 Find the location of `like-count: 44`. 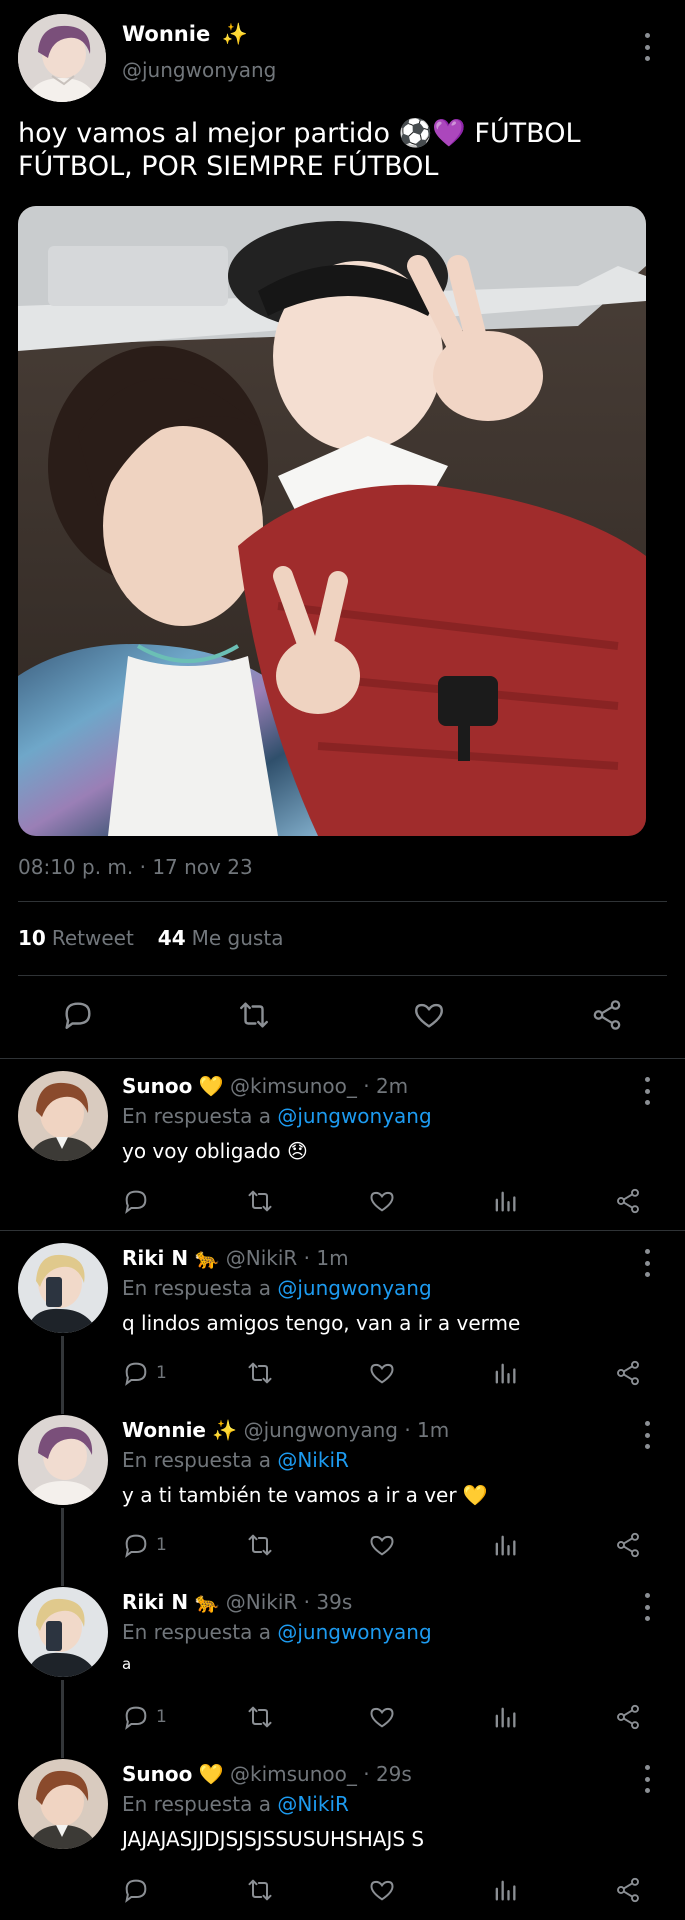

like-count: 44 is located at coordinates (171, 938).